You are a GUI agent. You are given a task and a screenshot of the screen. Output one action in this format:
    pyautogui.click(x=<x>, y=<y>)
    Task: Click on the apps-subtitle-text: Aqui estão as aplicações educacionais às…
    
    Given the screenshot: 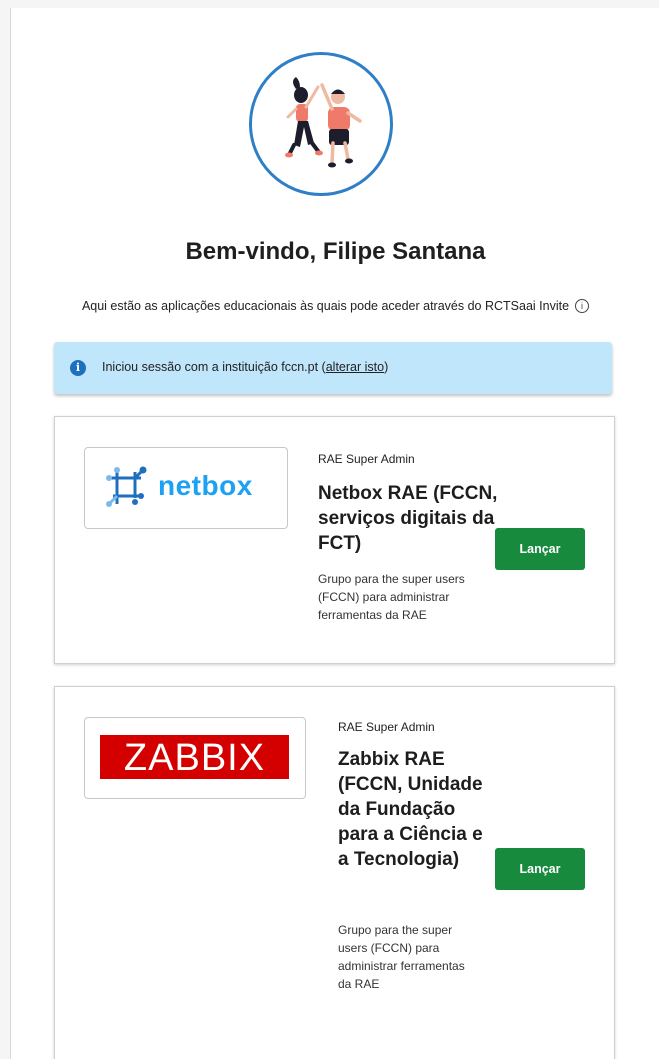 What is the action you would take?
    pyautogui.click(x=325, y=306)
    